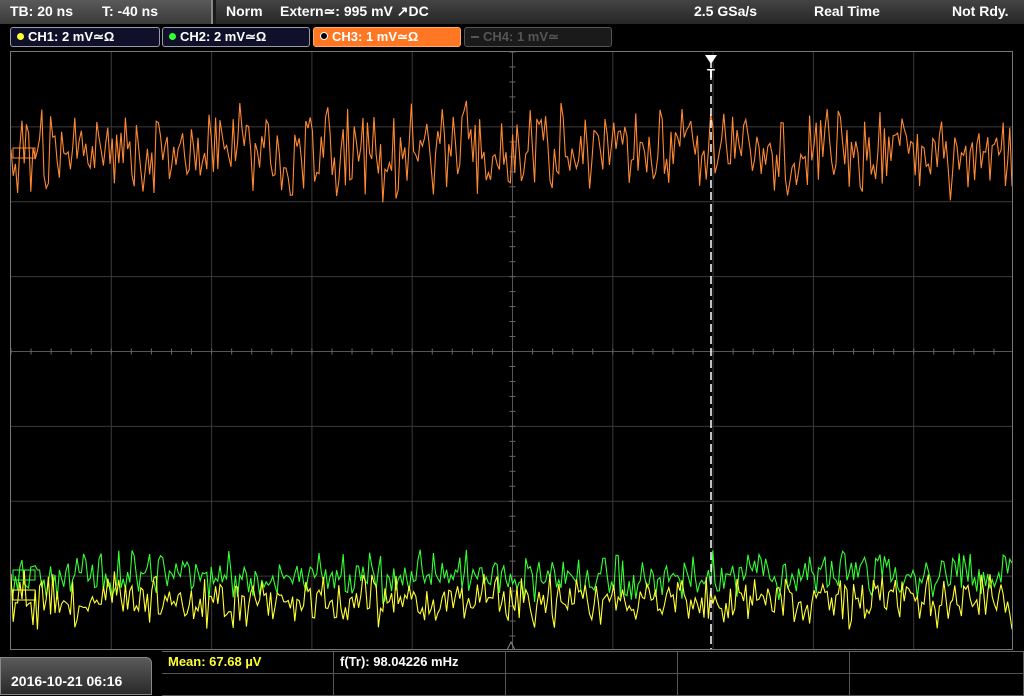  Describe the element at coordinates (375, 36) in the screenshot. I see `ch3-label: CH3: 1 mV≃Ω` at that location.